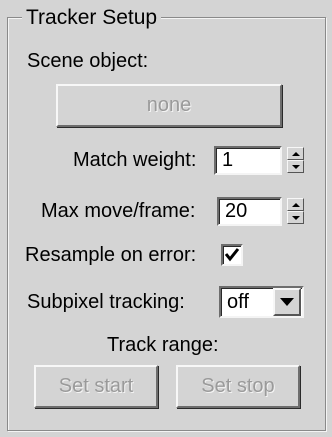  What do you see at coordinates (248, 160) in the screenshot?
I see `match-weight-input: 1` at bounding box center [248, 160].